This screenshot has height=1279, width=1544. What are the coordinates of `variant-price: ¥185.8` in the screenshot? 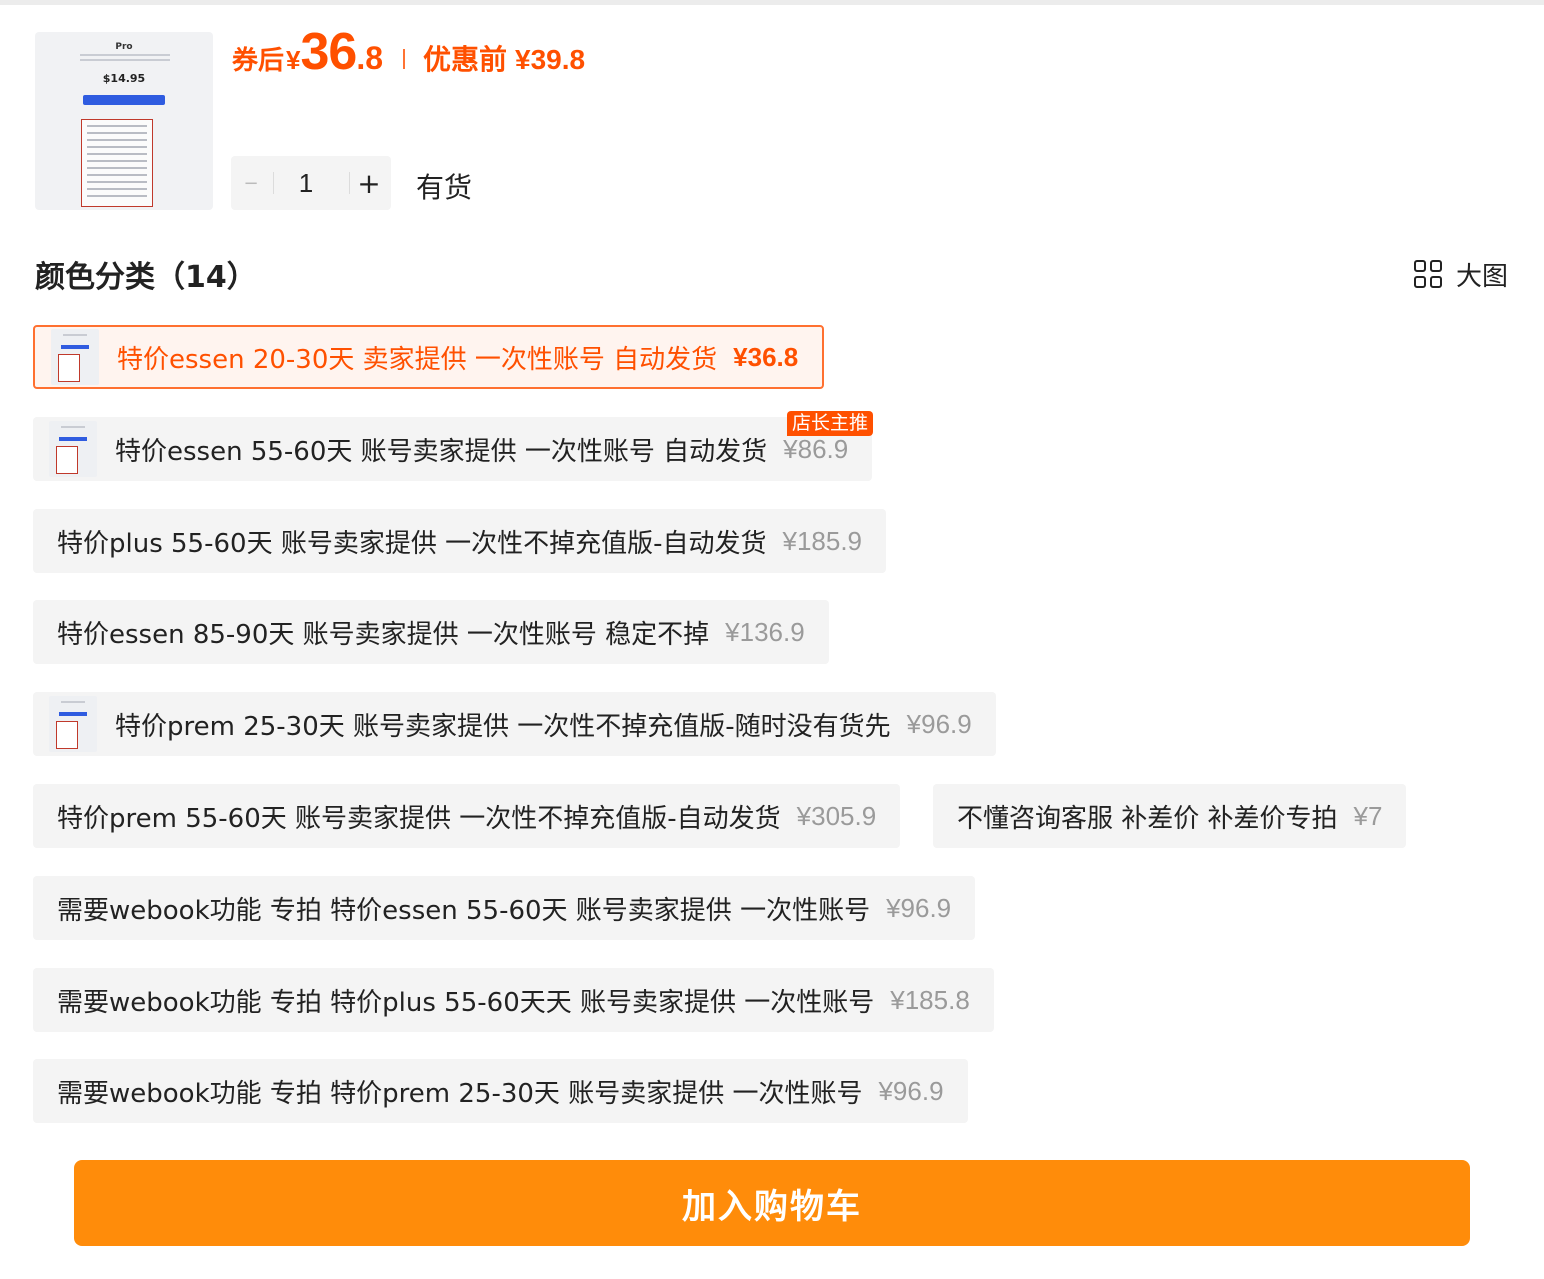 It's located at (930, 999).